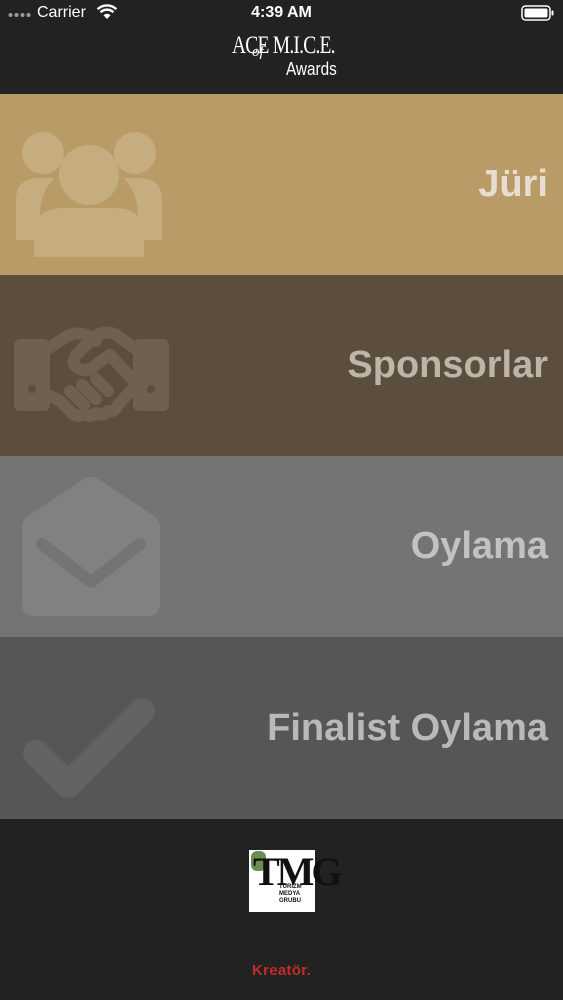  Describe the element at coordinates (290, 887) in the screenshot. I see `tmg-tagline-line: TURİZM` at that location.